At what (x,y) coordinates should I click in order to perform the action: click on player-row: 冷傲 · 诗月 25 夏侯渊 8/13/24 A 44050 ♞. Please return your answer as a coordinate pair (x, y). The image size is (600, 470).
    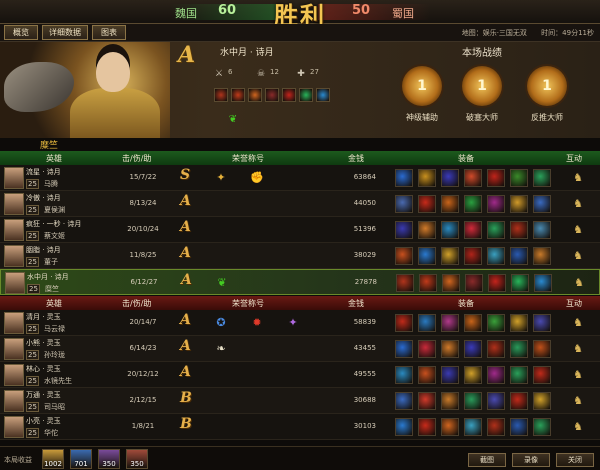
    Looking at the image, I should click on (300, 204).